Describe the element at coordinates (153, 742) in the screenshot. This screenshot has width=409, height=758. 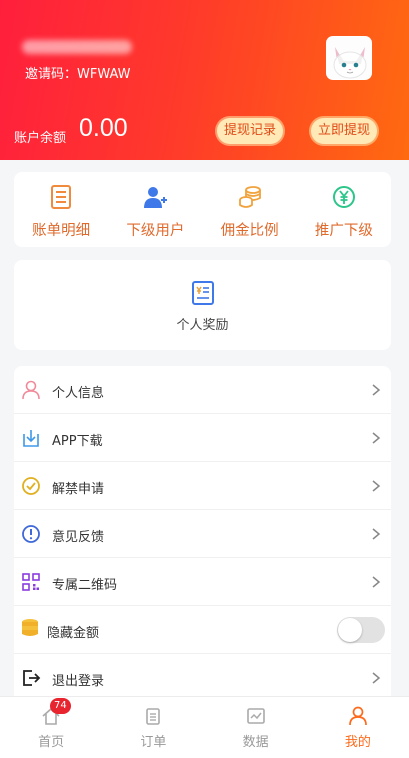
I see `tab-label: 订单` at that location.